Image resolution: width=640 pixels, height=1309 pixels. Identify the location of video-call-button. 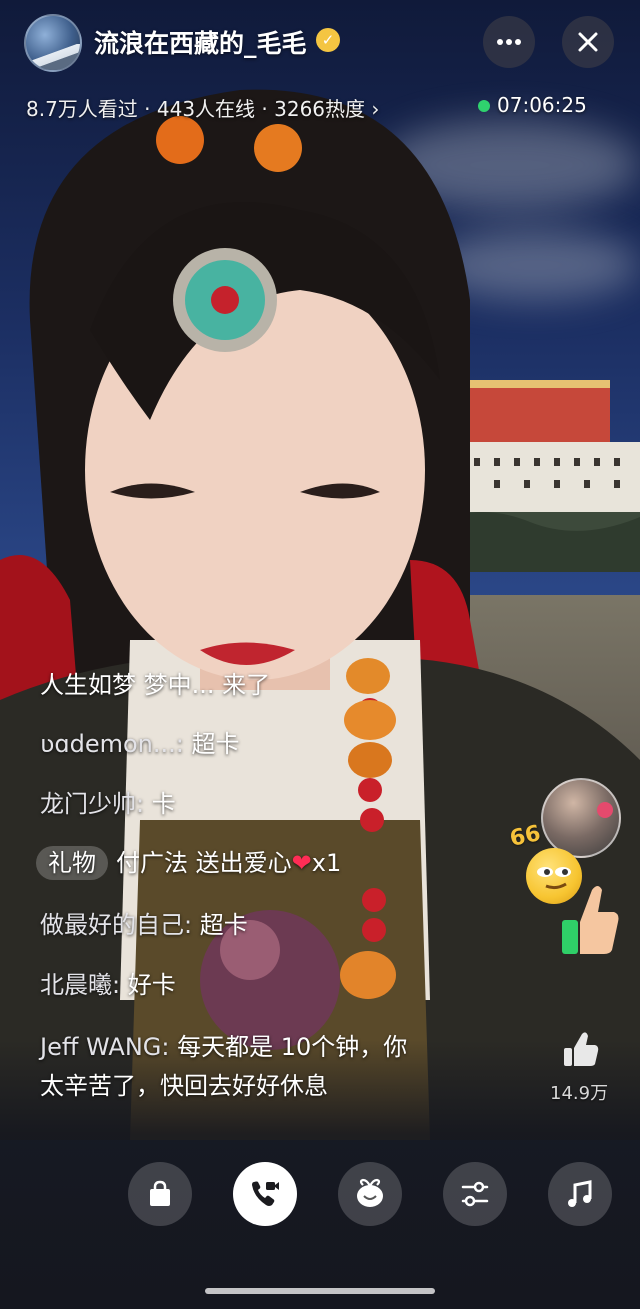
(265, 1194).